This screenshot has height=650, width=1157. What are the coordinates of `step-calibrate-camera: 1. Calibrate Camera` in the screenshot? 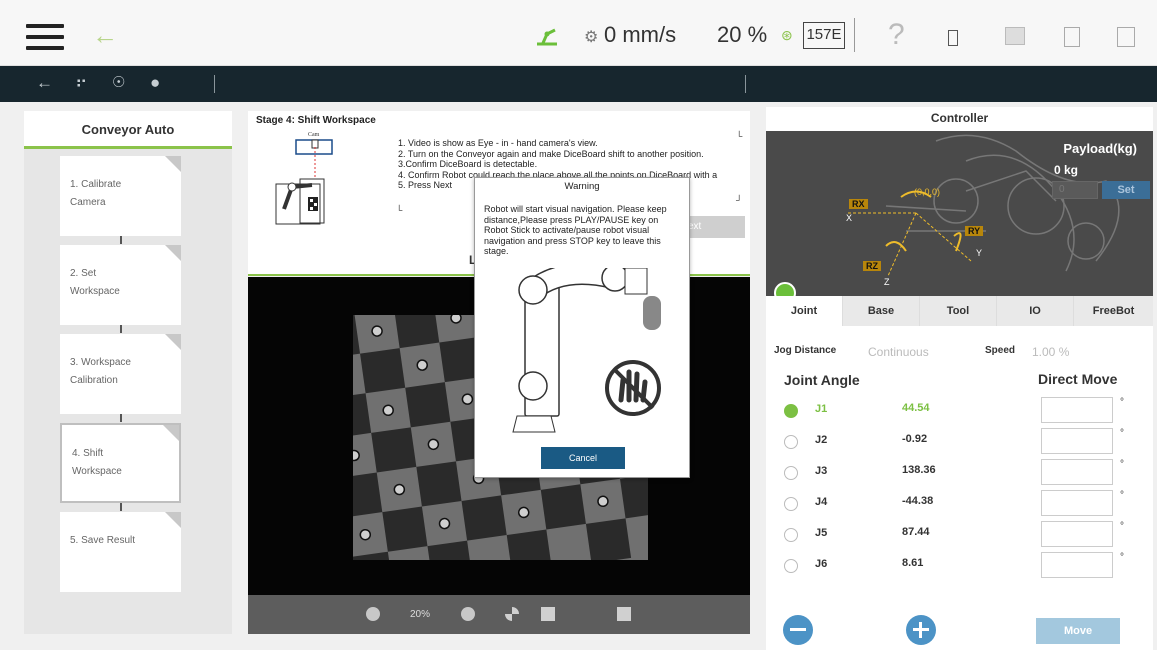 It's located at (120, 196).